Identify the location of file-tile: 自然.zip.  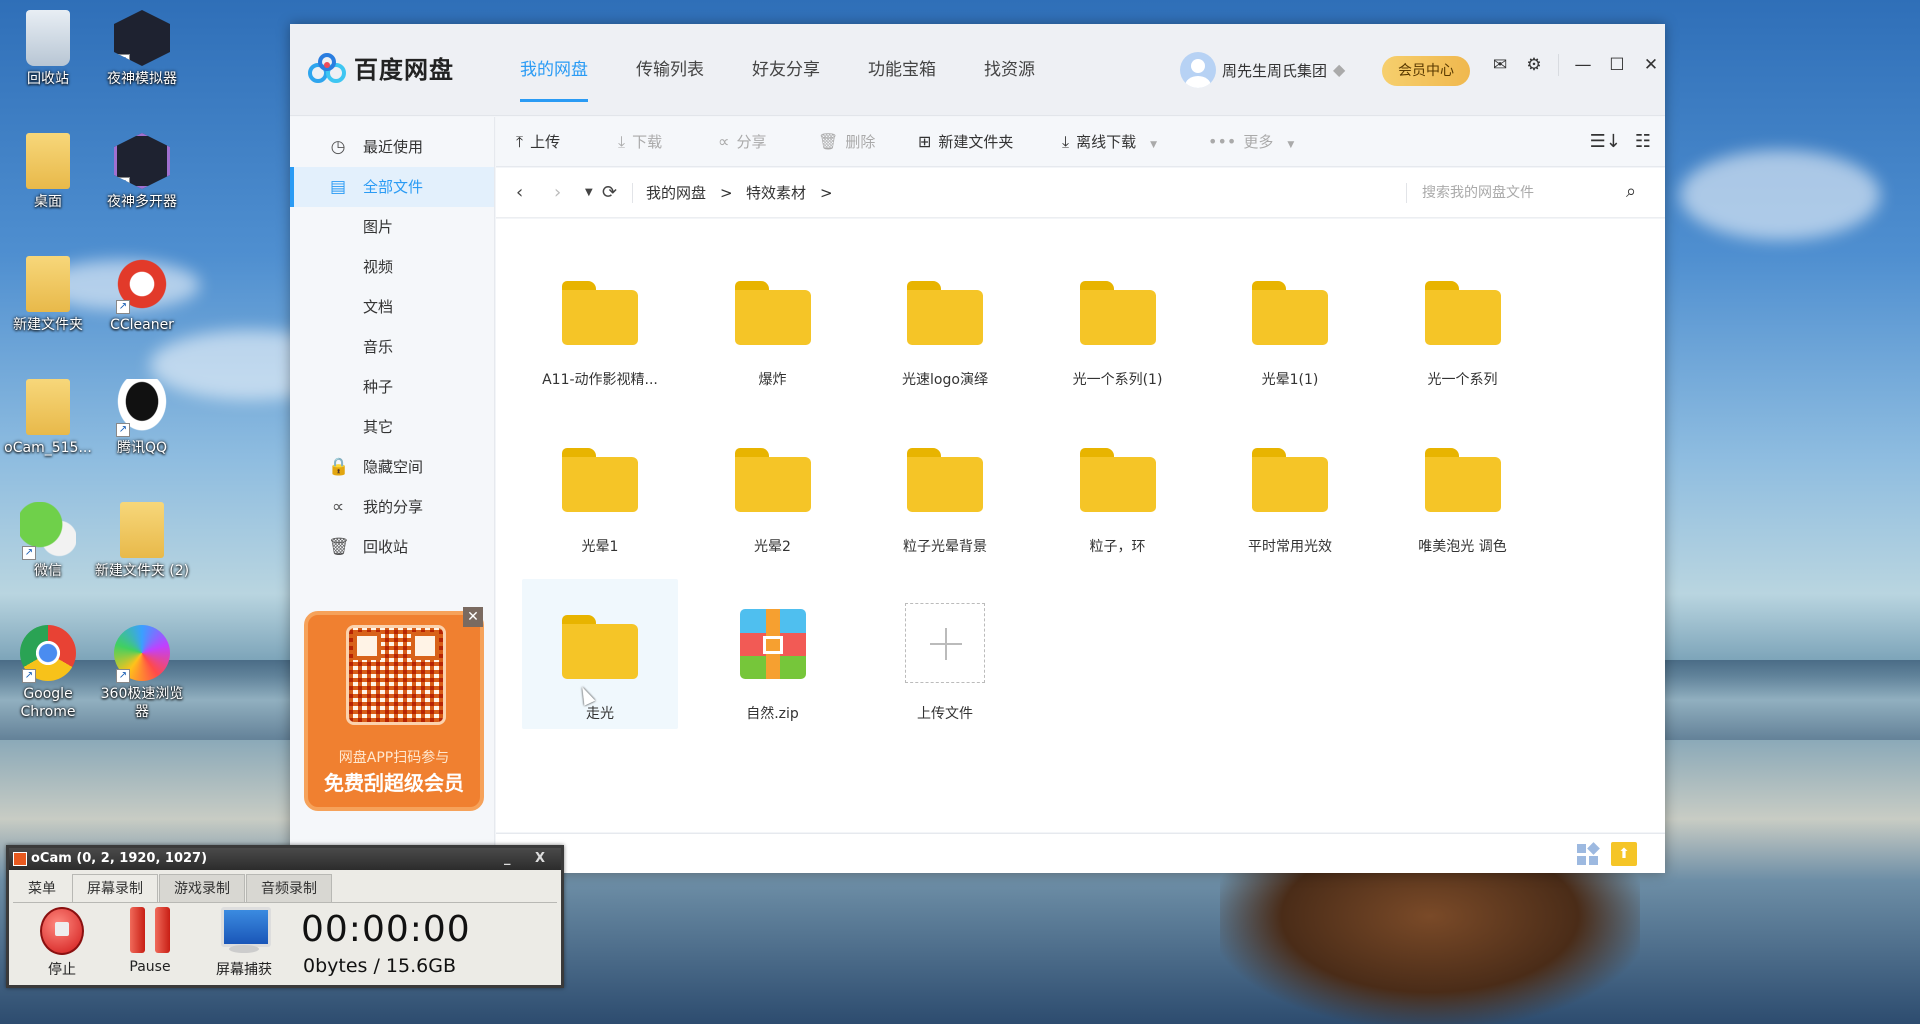
(773, 654).